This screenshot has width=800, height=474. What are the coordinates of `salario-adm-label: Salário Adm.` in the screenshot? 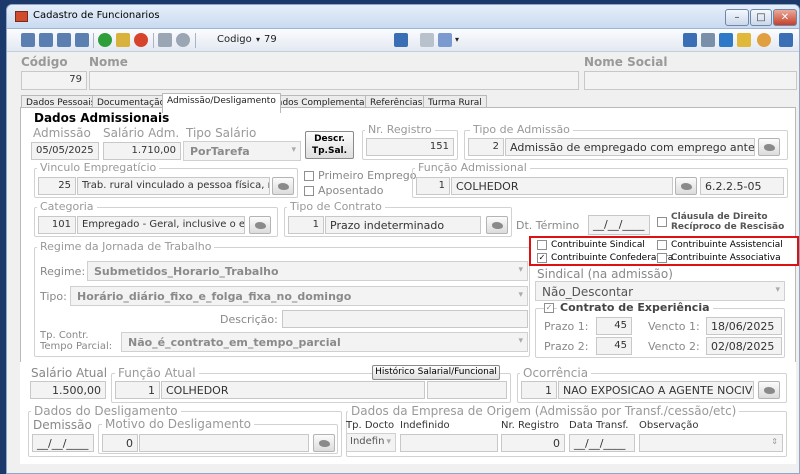 It's located at (141, 133).